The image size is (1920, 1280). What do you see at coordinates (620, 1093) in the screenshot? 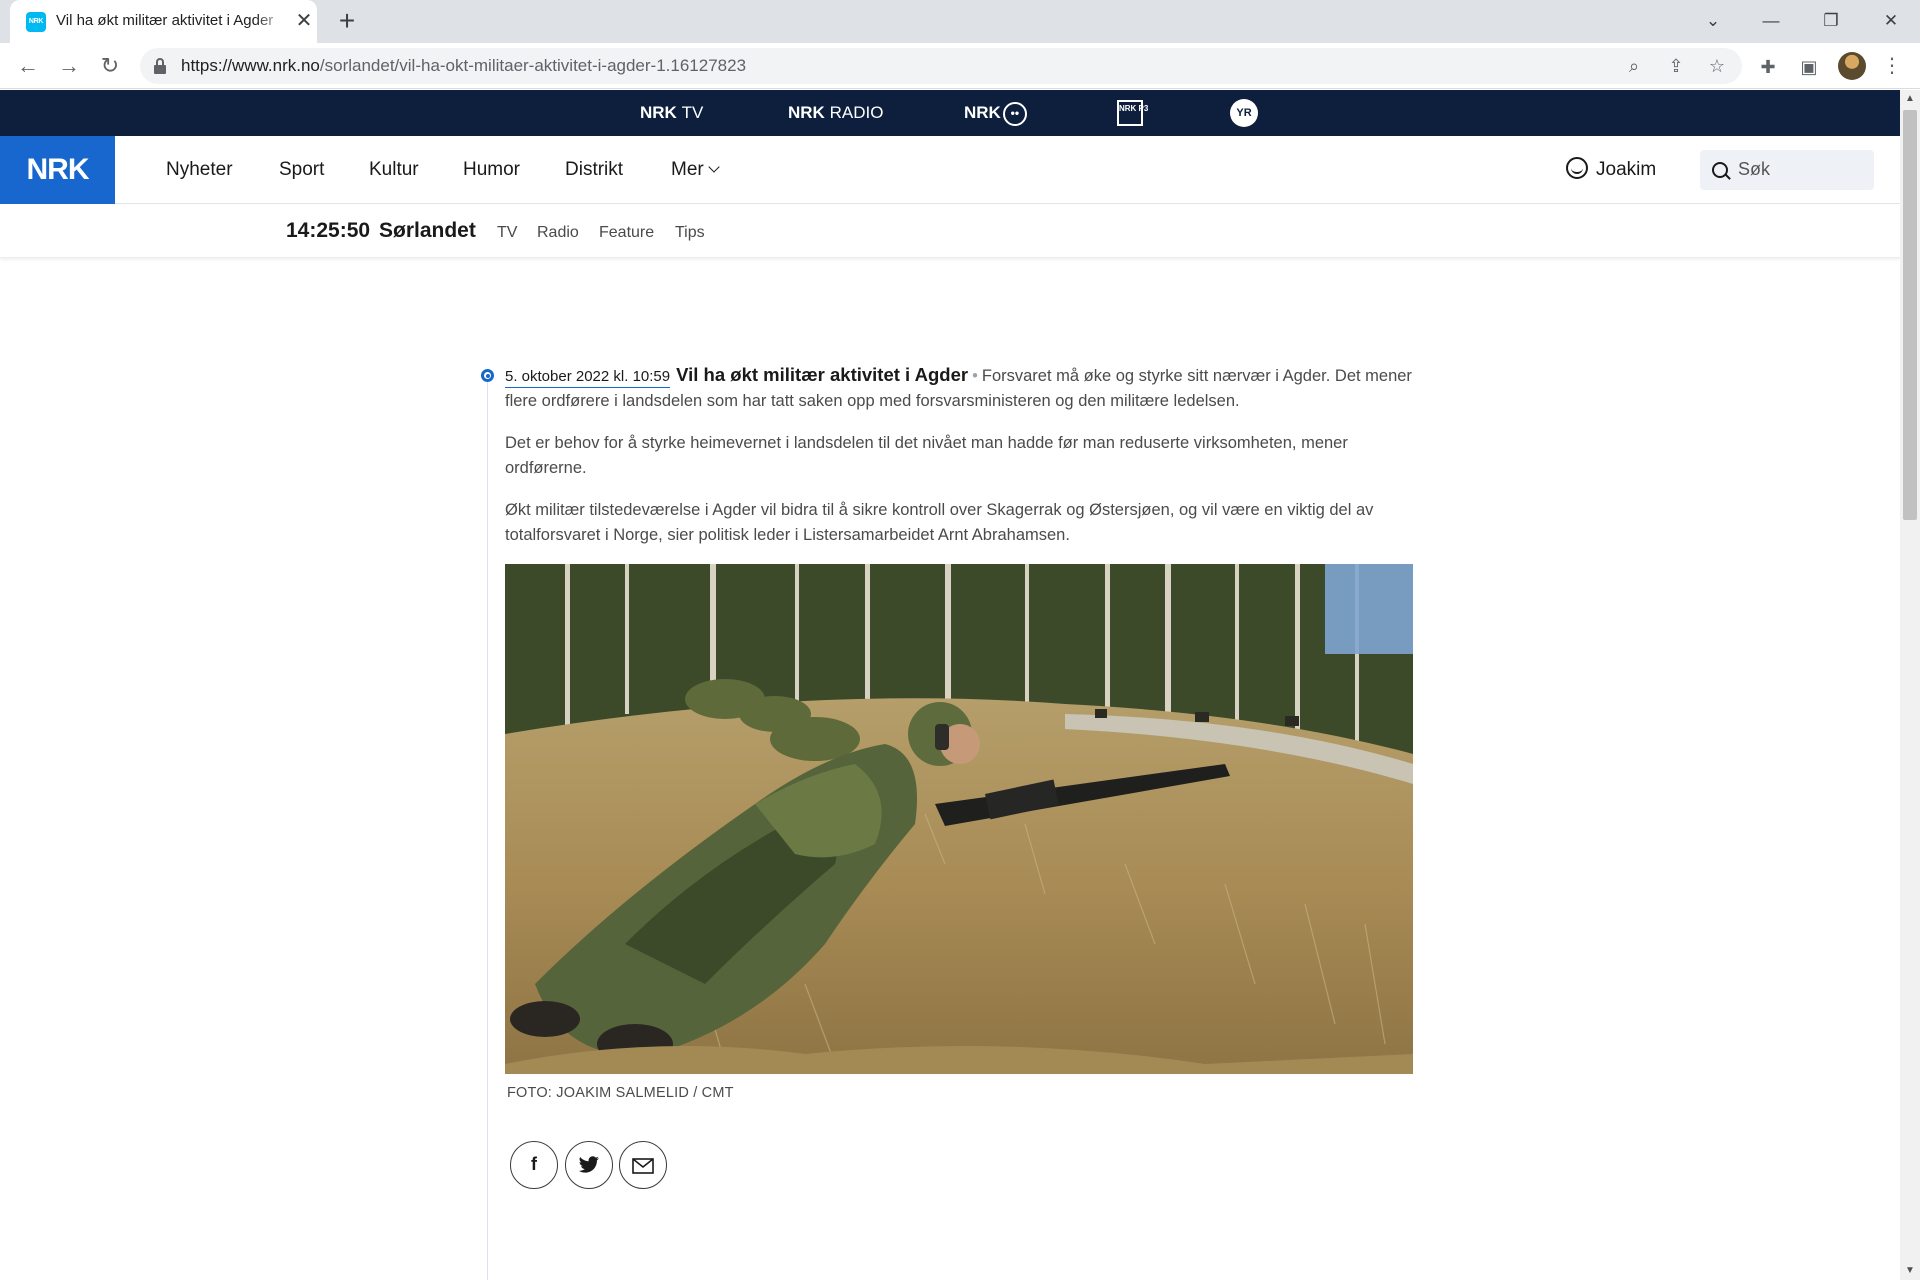
I see `photo-caption: FOTO: JOAKIM SALMELID / CMT` at bounding box center [620, 1093].